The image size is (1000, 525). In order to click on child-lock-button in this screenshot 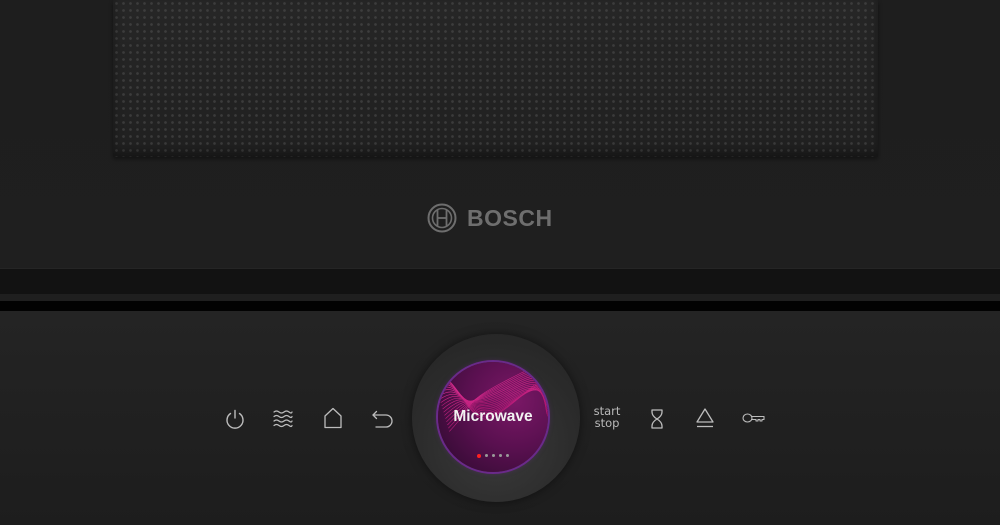, I will do `click(754, 419)`.